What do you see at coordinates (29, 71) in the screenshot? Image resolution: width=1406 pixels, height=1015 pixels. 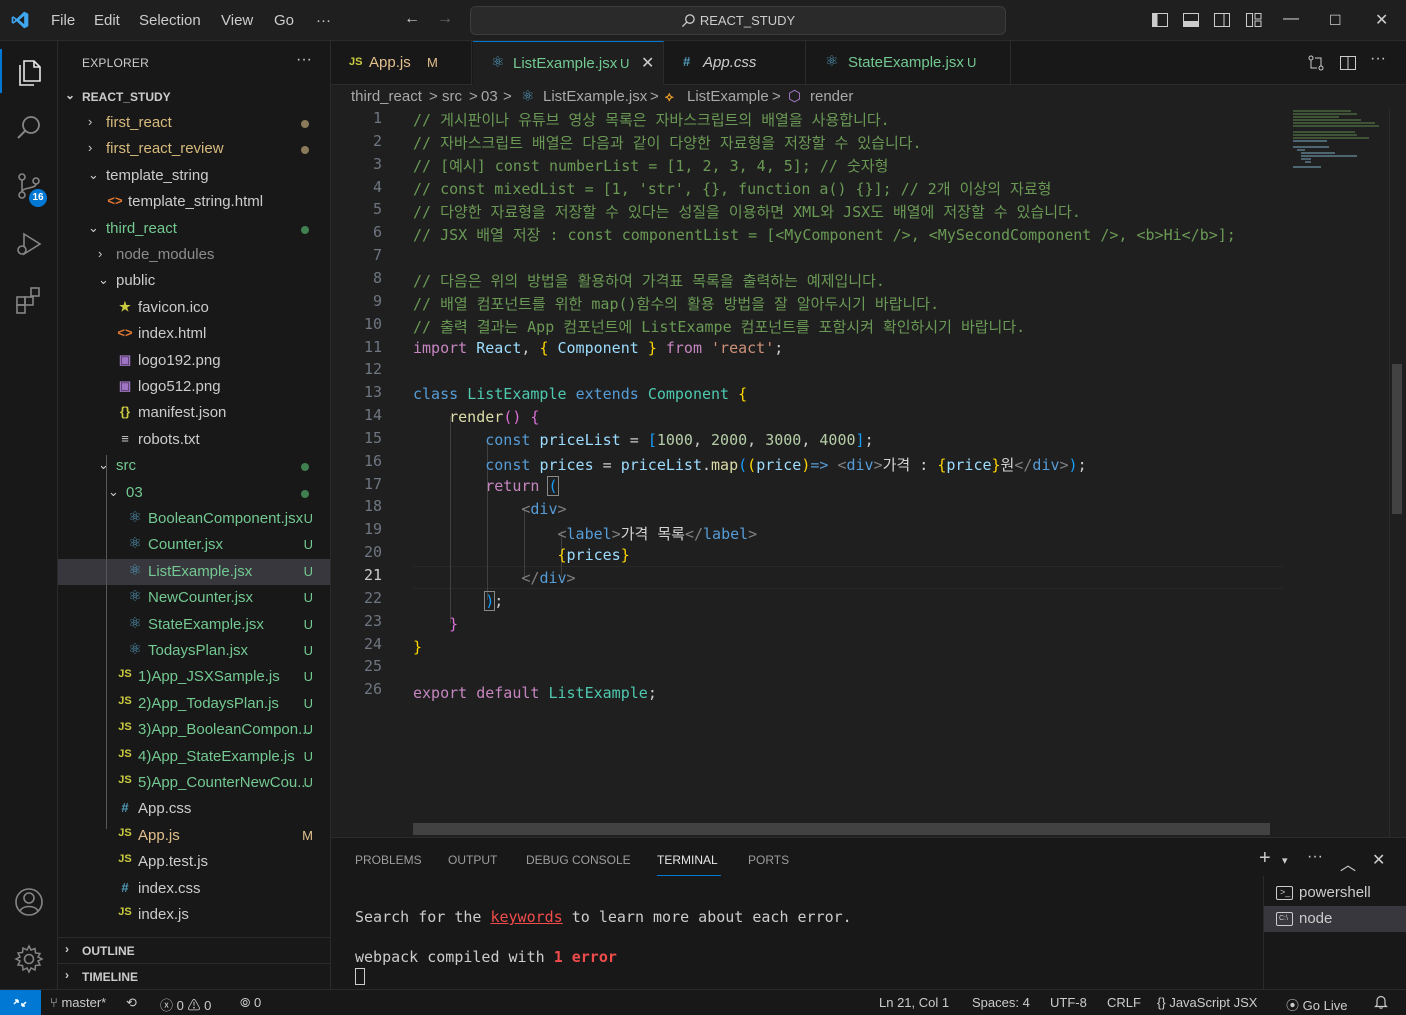 I see `explorer-button` at bounding box center [29, 71].